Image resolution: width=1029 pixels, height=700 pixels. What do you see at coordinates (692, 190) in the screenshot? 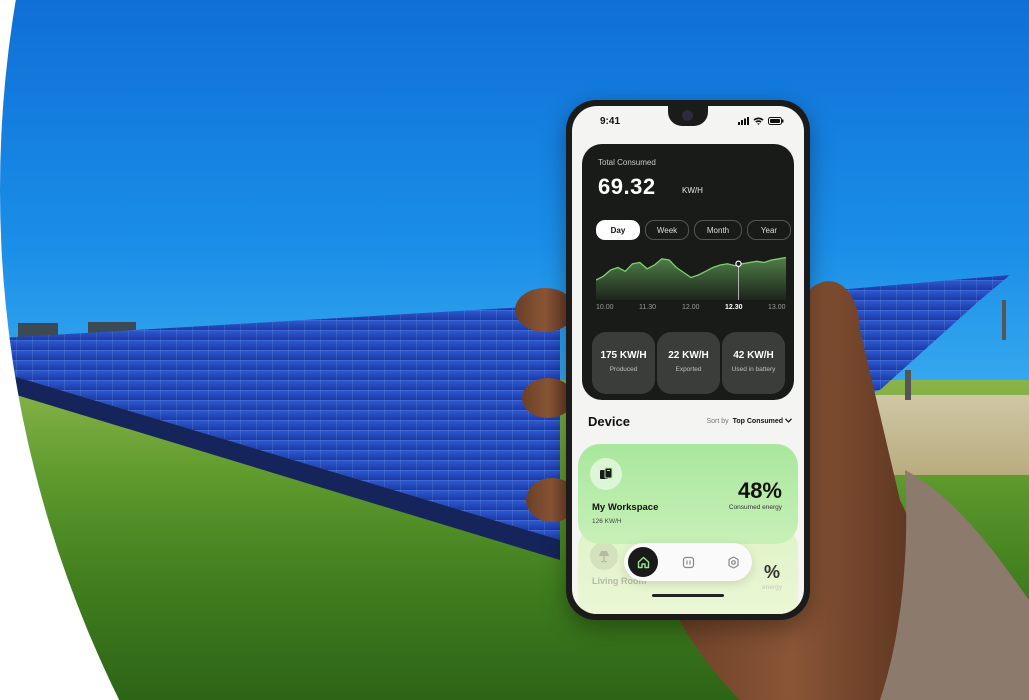
I see `total-consumed-unit: KW/H` at bounding box center [692, 190].